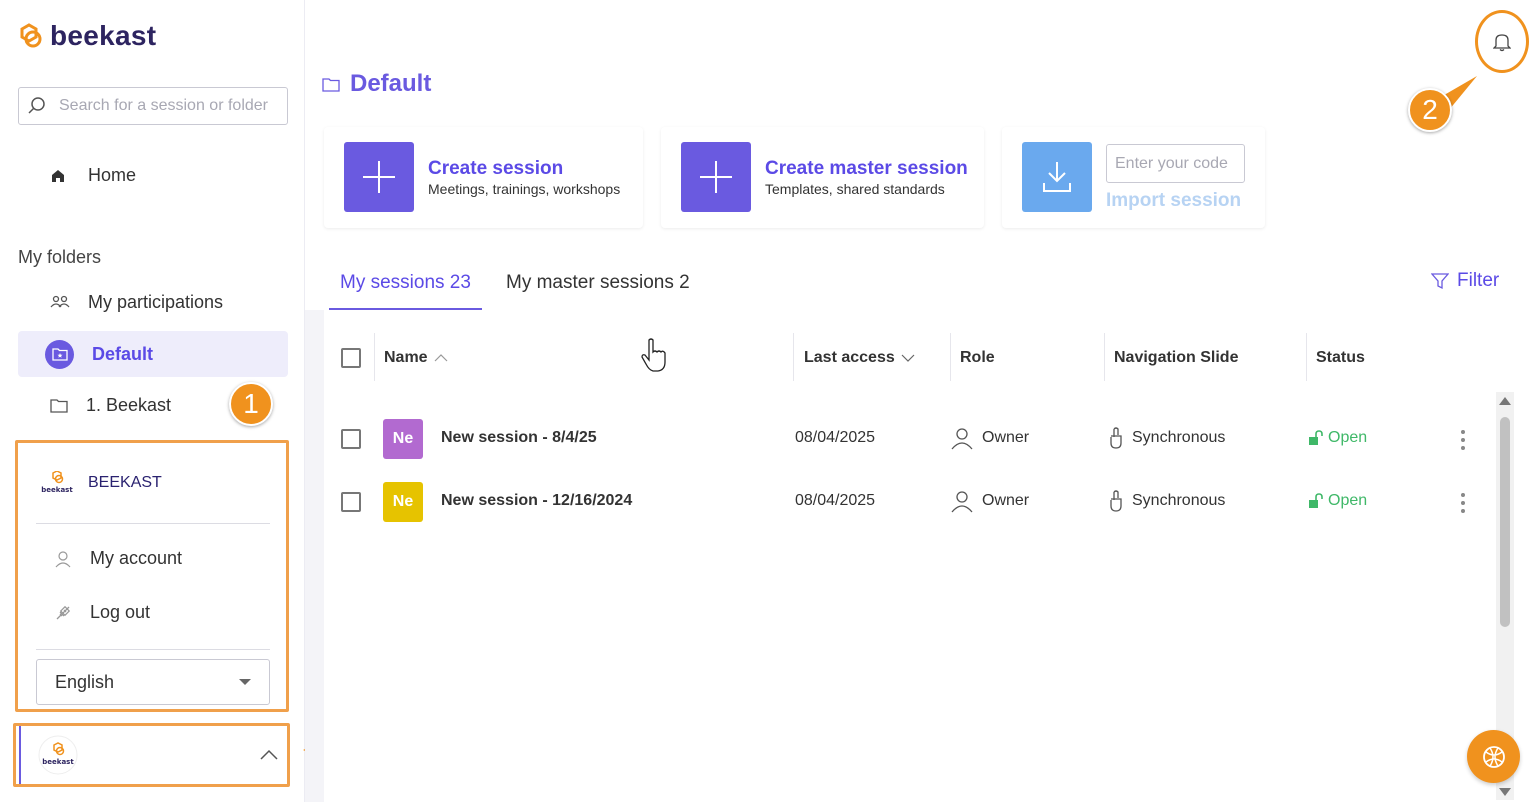 The image size is (1539, 802). Describe the element at coordinates (136, 558) in the screenshot. I see `my-account-label: My account` at that location.